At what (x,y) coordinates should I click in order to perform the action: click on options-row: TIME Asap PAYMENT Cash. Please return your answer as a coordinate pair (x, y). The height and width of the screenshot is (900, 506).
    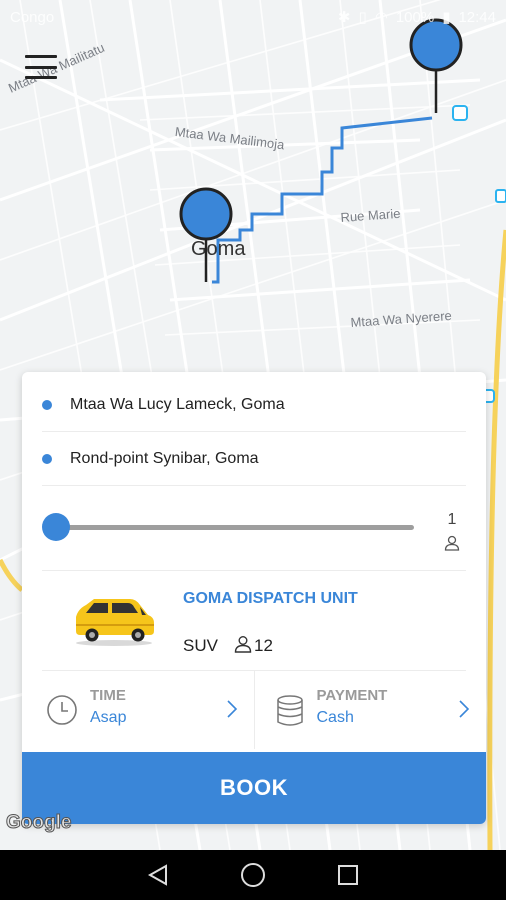
    Looking at the image, I should click on (254, 710).